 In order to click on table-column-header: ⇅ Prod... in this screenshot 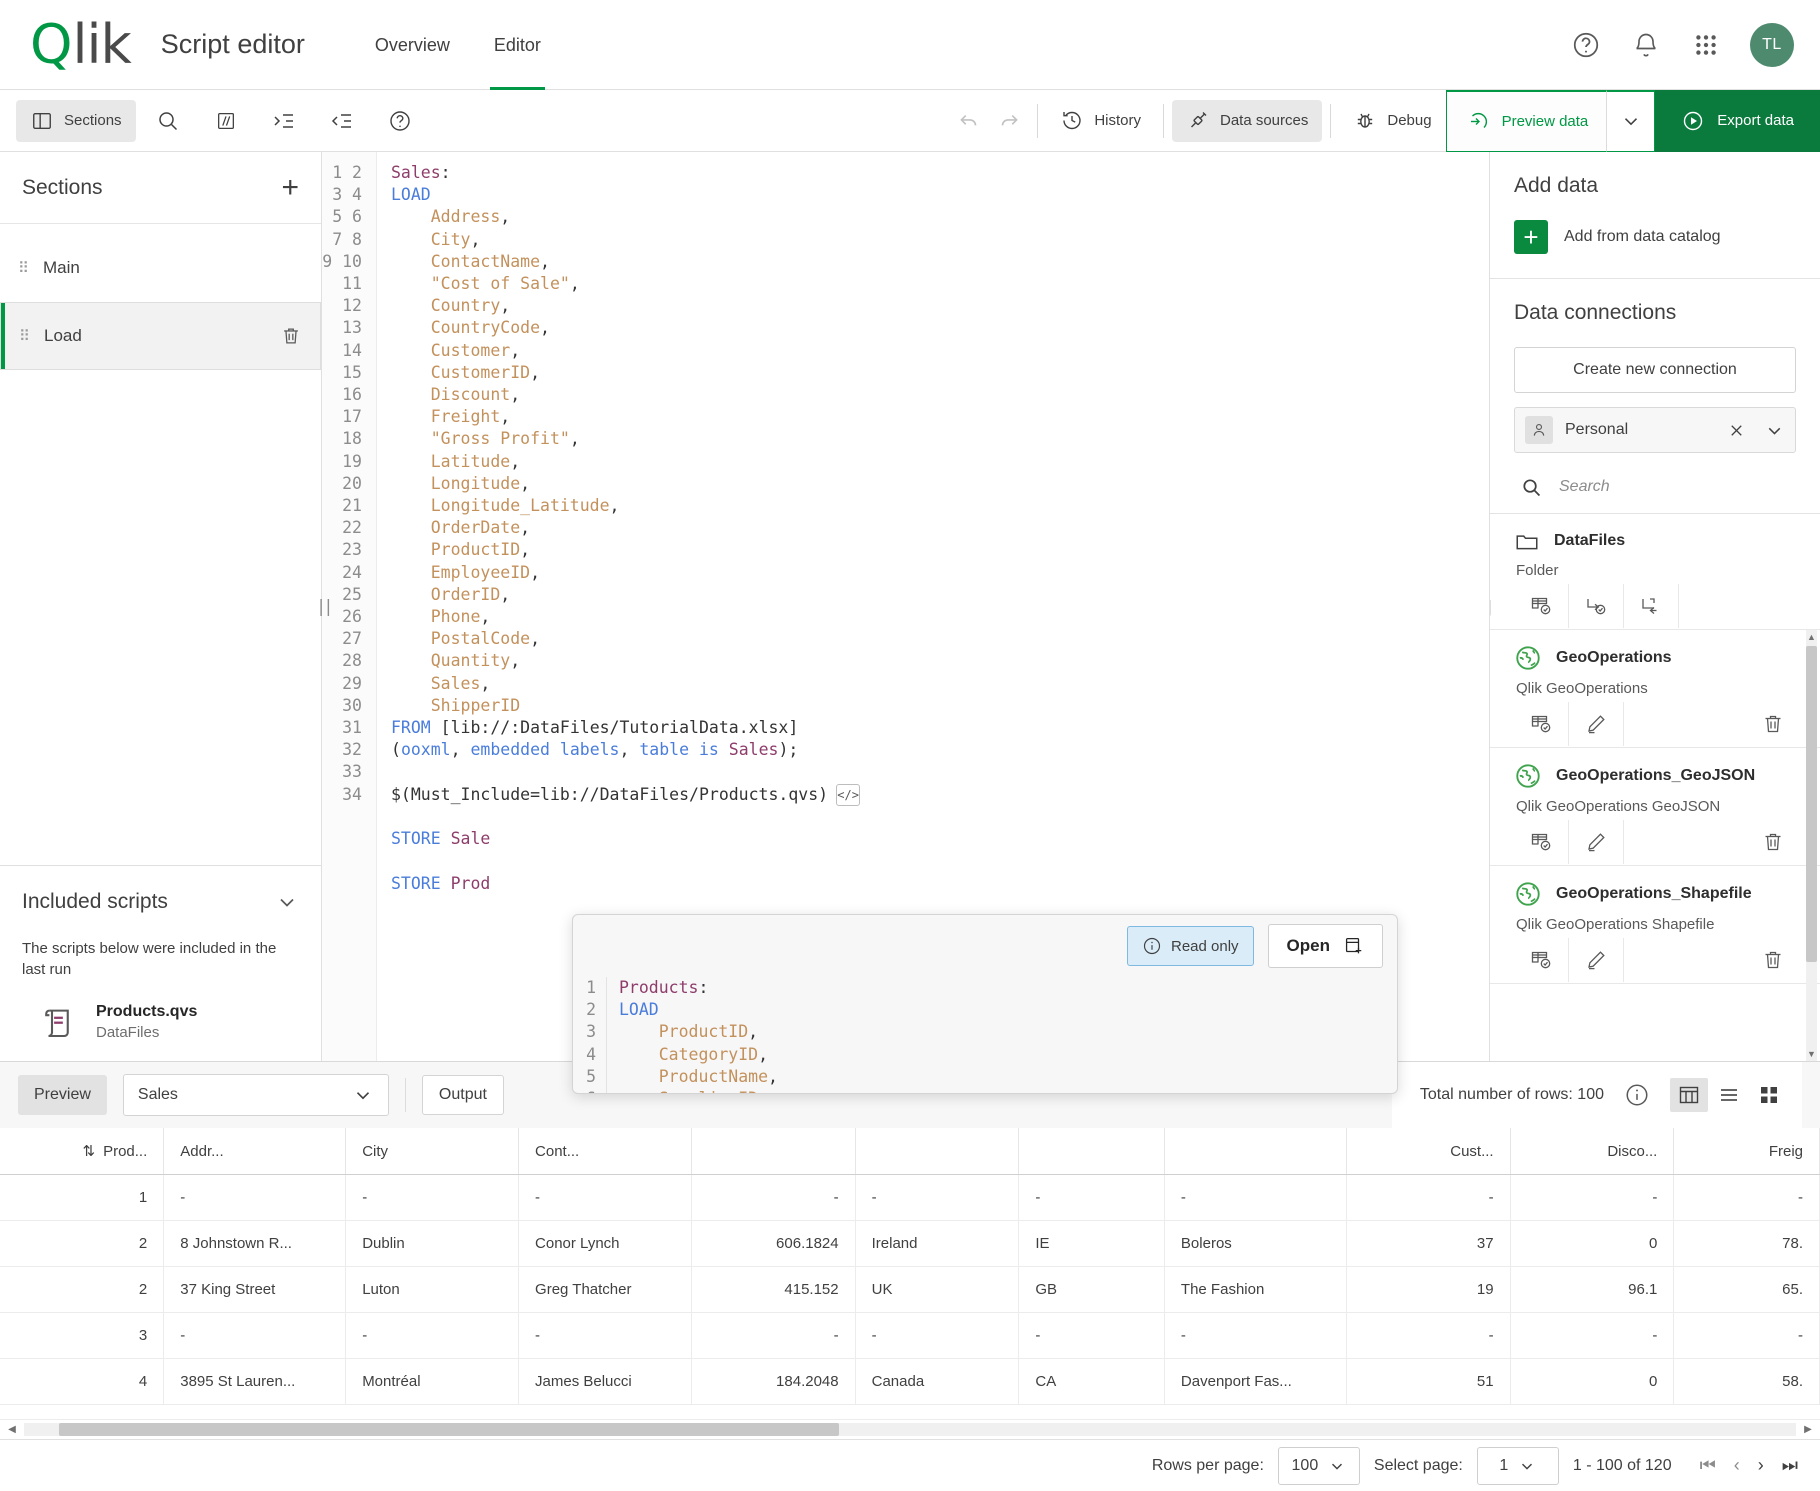, I will do `click(82, 1151)`.